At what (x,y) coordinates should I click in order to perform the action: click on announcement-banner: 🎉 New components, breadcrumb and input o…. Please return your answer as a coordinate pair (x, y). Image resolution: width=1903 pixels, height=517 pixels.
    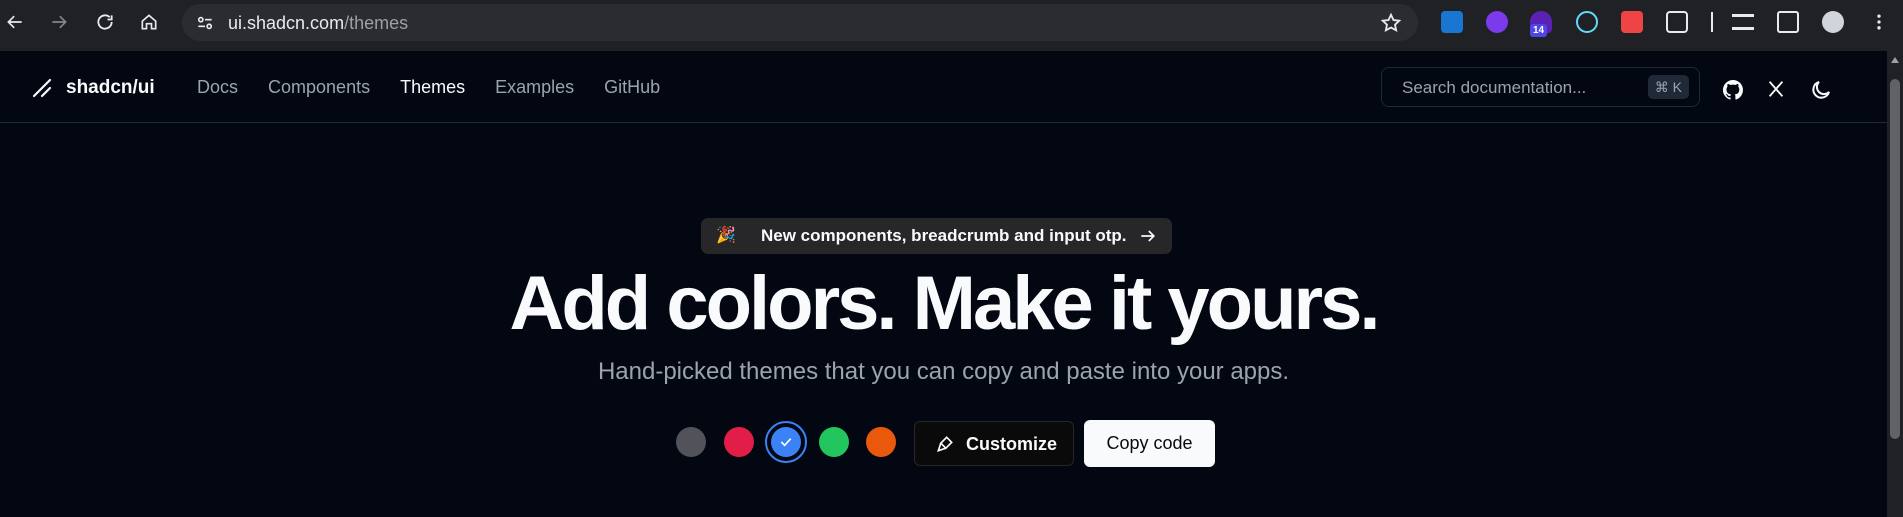
    Looking at the image, I should click on (936, 236).